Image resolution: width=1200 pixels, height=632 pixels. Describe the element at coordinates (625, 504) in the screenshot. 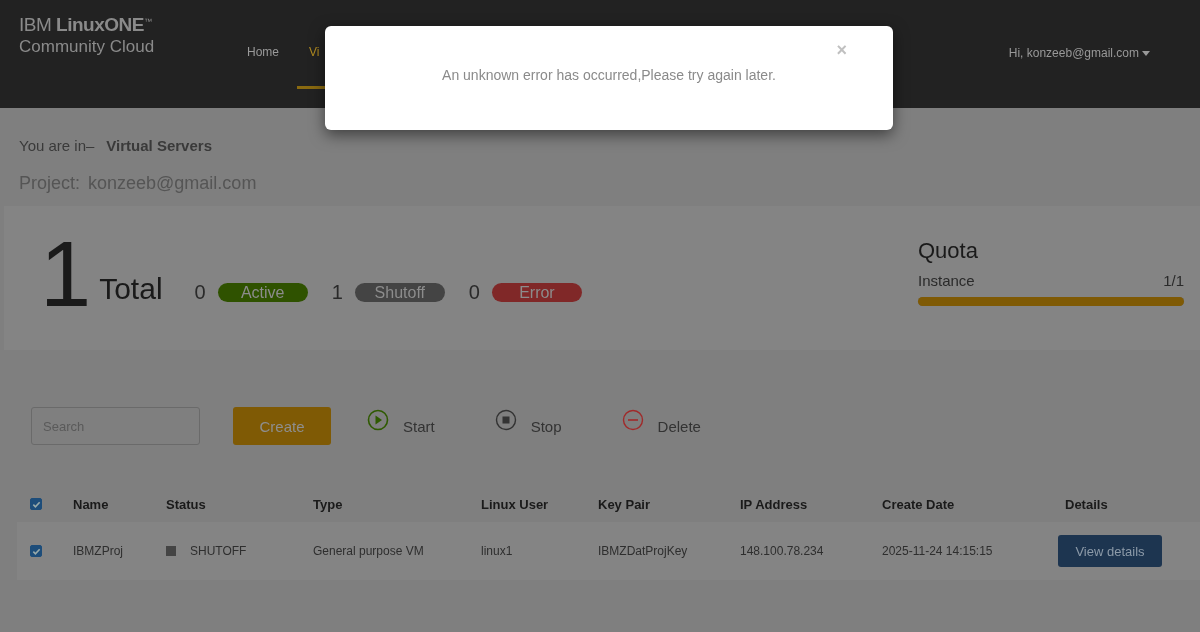

I see `column-header: Key Pair` at that location.